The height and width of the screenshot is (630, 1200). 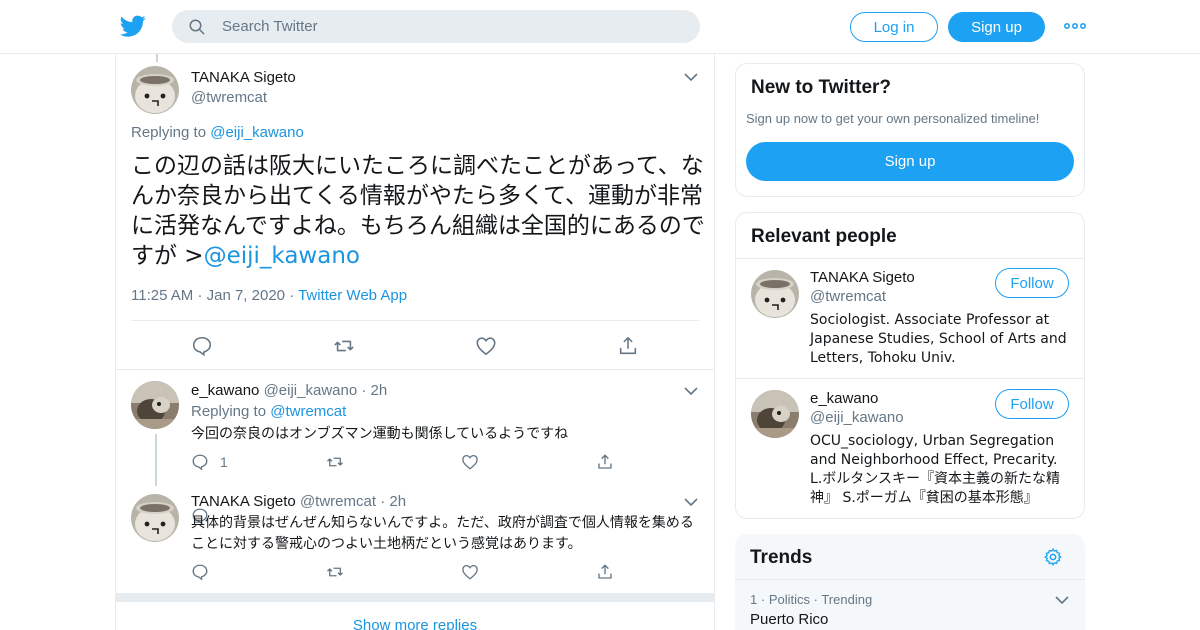 I want to click on person-handle: @twremcat, so click(x=848, y=296).